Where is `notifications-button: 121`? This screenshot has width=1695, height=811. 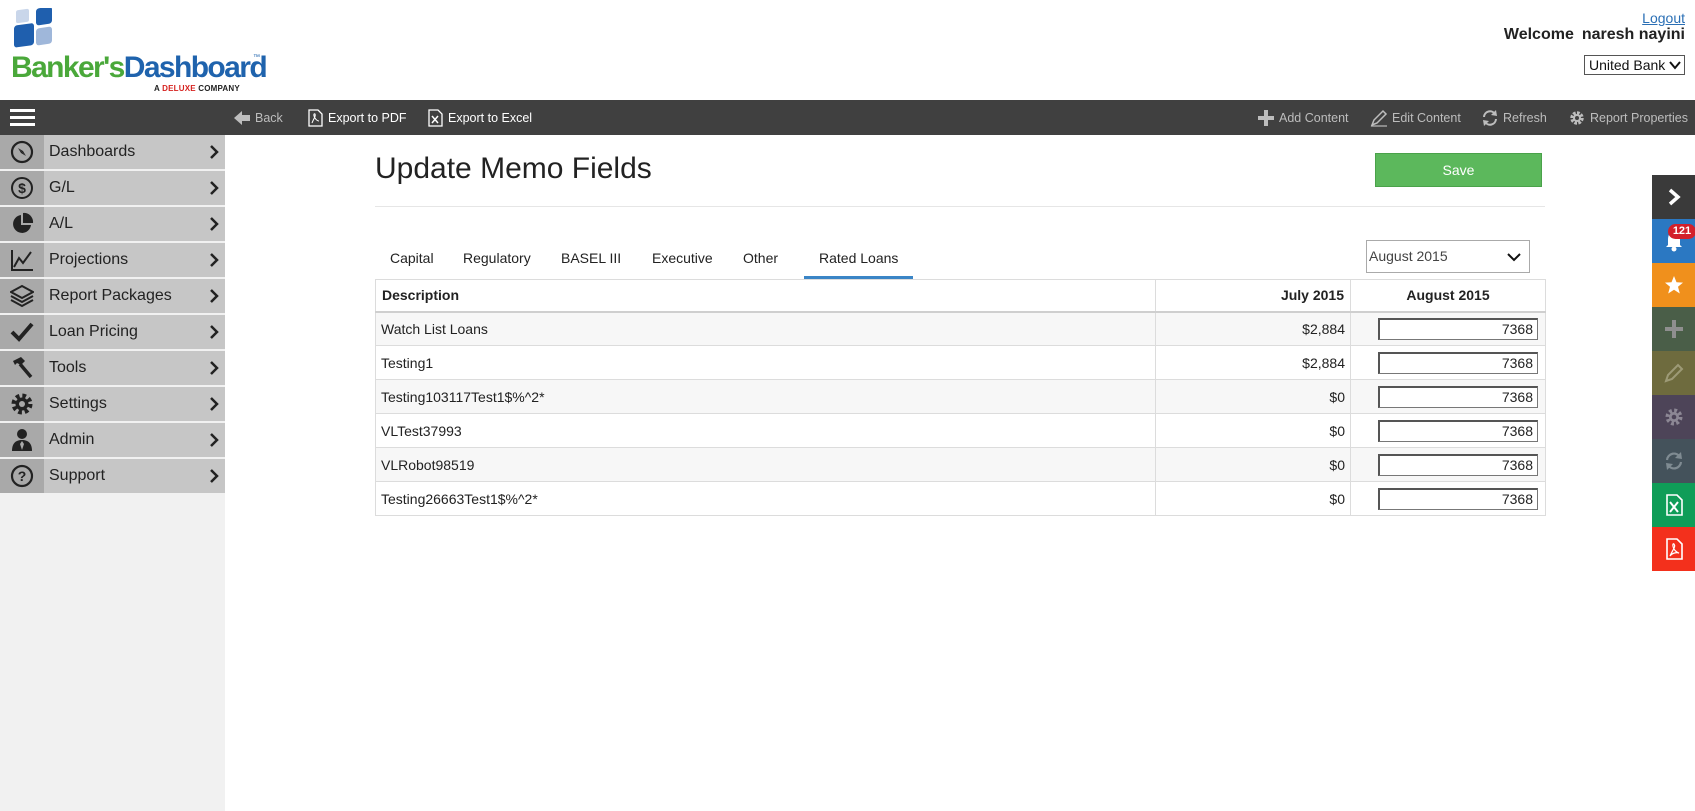
notifications-button: 121 is located at coordinates (1673, 241).